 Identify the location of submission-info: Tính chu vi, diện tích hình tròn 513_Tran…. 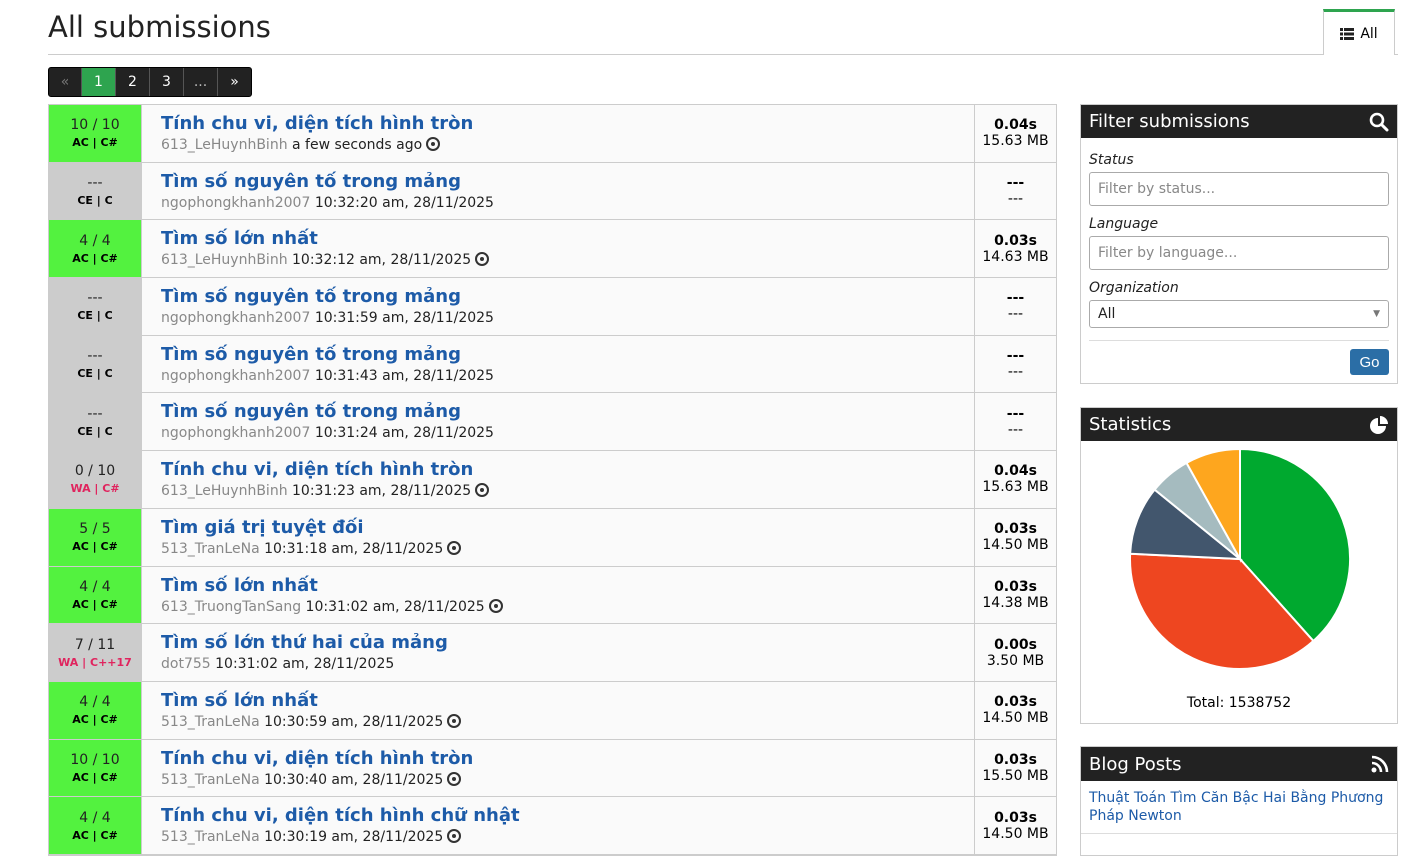
(558, 768).